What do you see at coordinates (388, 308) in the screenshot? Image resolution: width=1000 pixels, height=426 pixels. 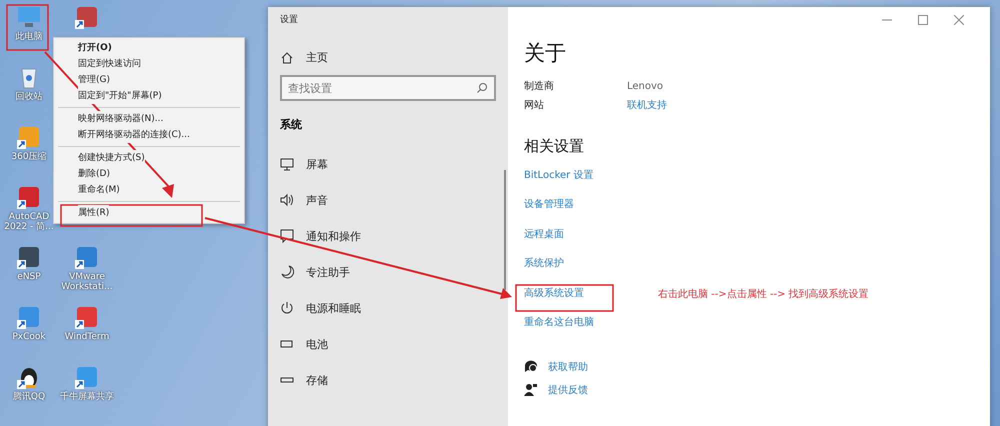 I see `nav-item: 电源和睡眠` at bounding box center [388, 308].